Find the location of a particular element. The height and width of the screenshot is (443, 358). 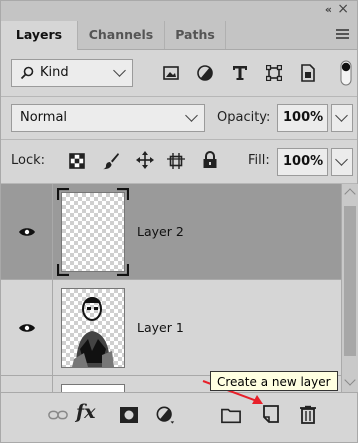

panel-title-bar: « × is located at coordinates (179, 11).